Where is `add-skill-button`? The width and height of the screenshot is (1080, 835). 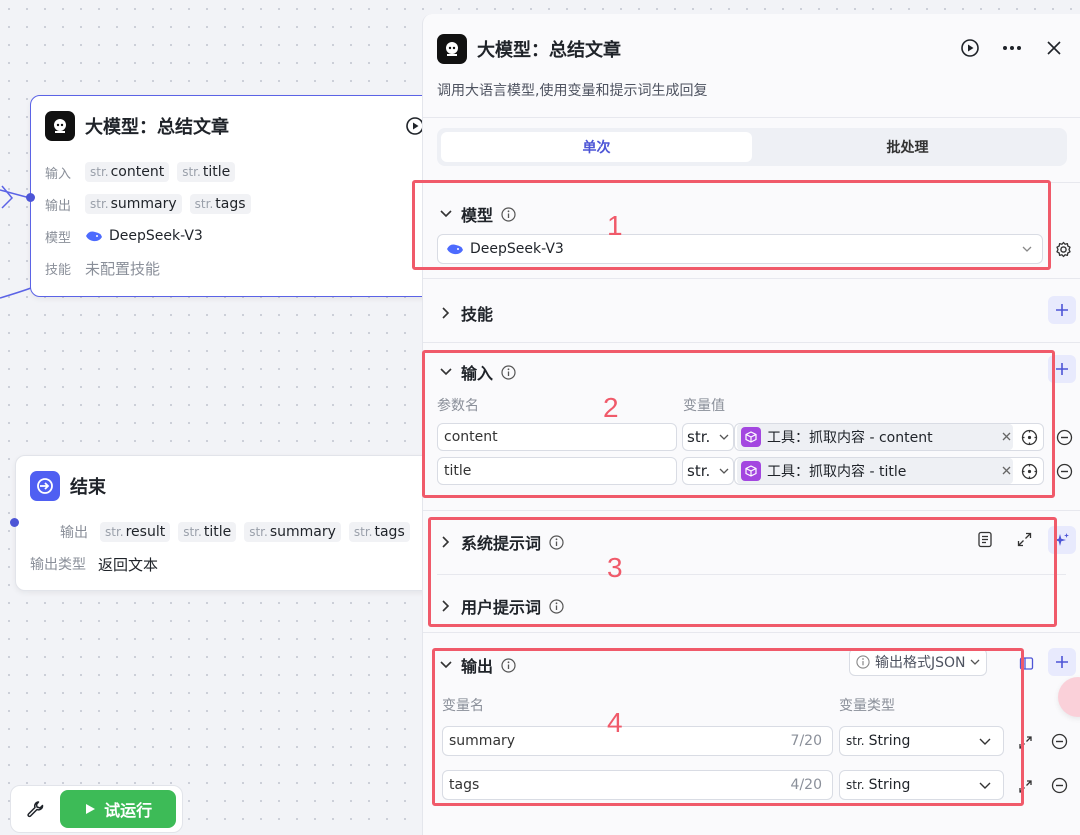
add-skill-button is located at coordinates (1062, 310).